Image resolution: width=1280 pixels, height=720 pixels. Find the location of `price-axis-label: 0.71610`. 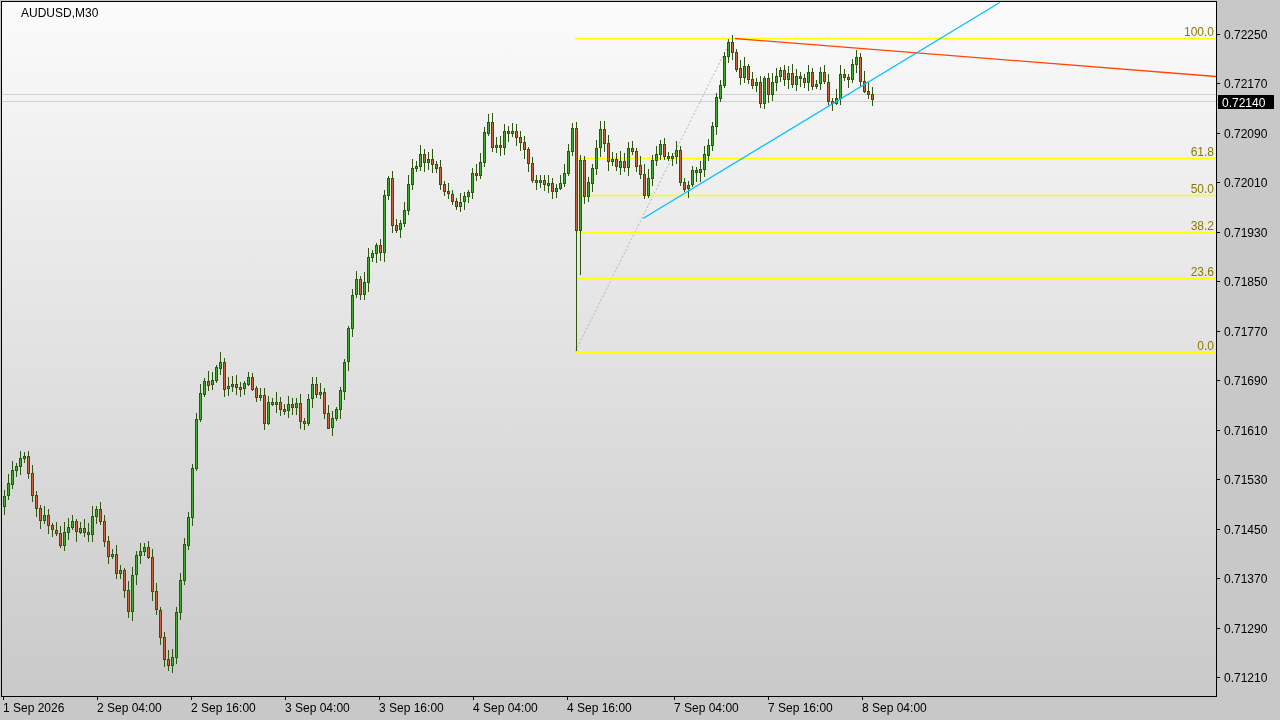

price-axis-label: 0.71610 is located at coordinates (1246, 431).